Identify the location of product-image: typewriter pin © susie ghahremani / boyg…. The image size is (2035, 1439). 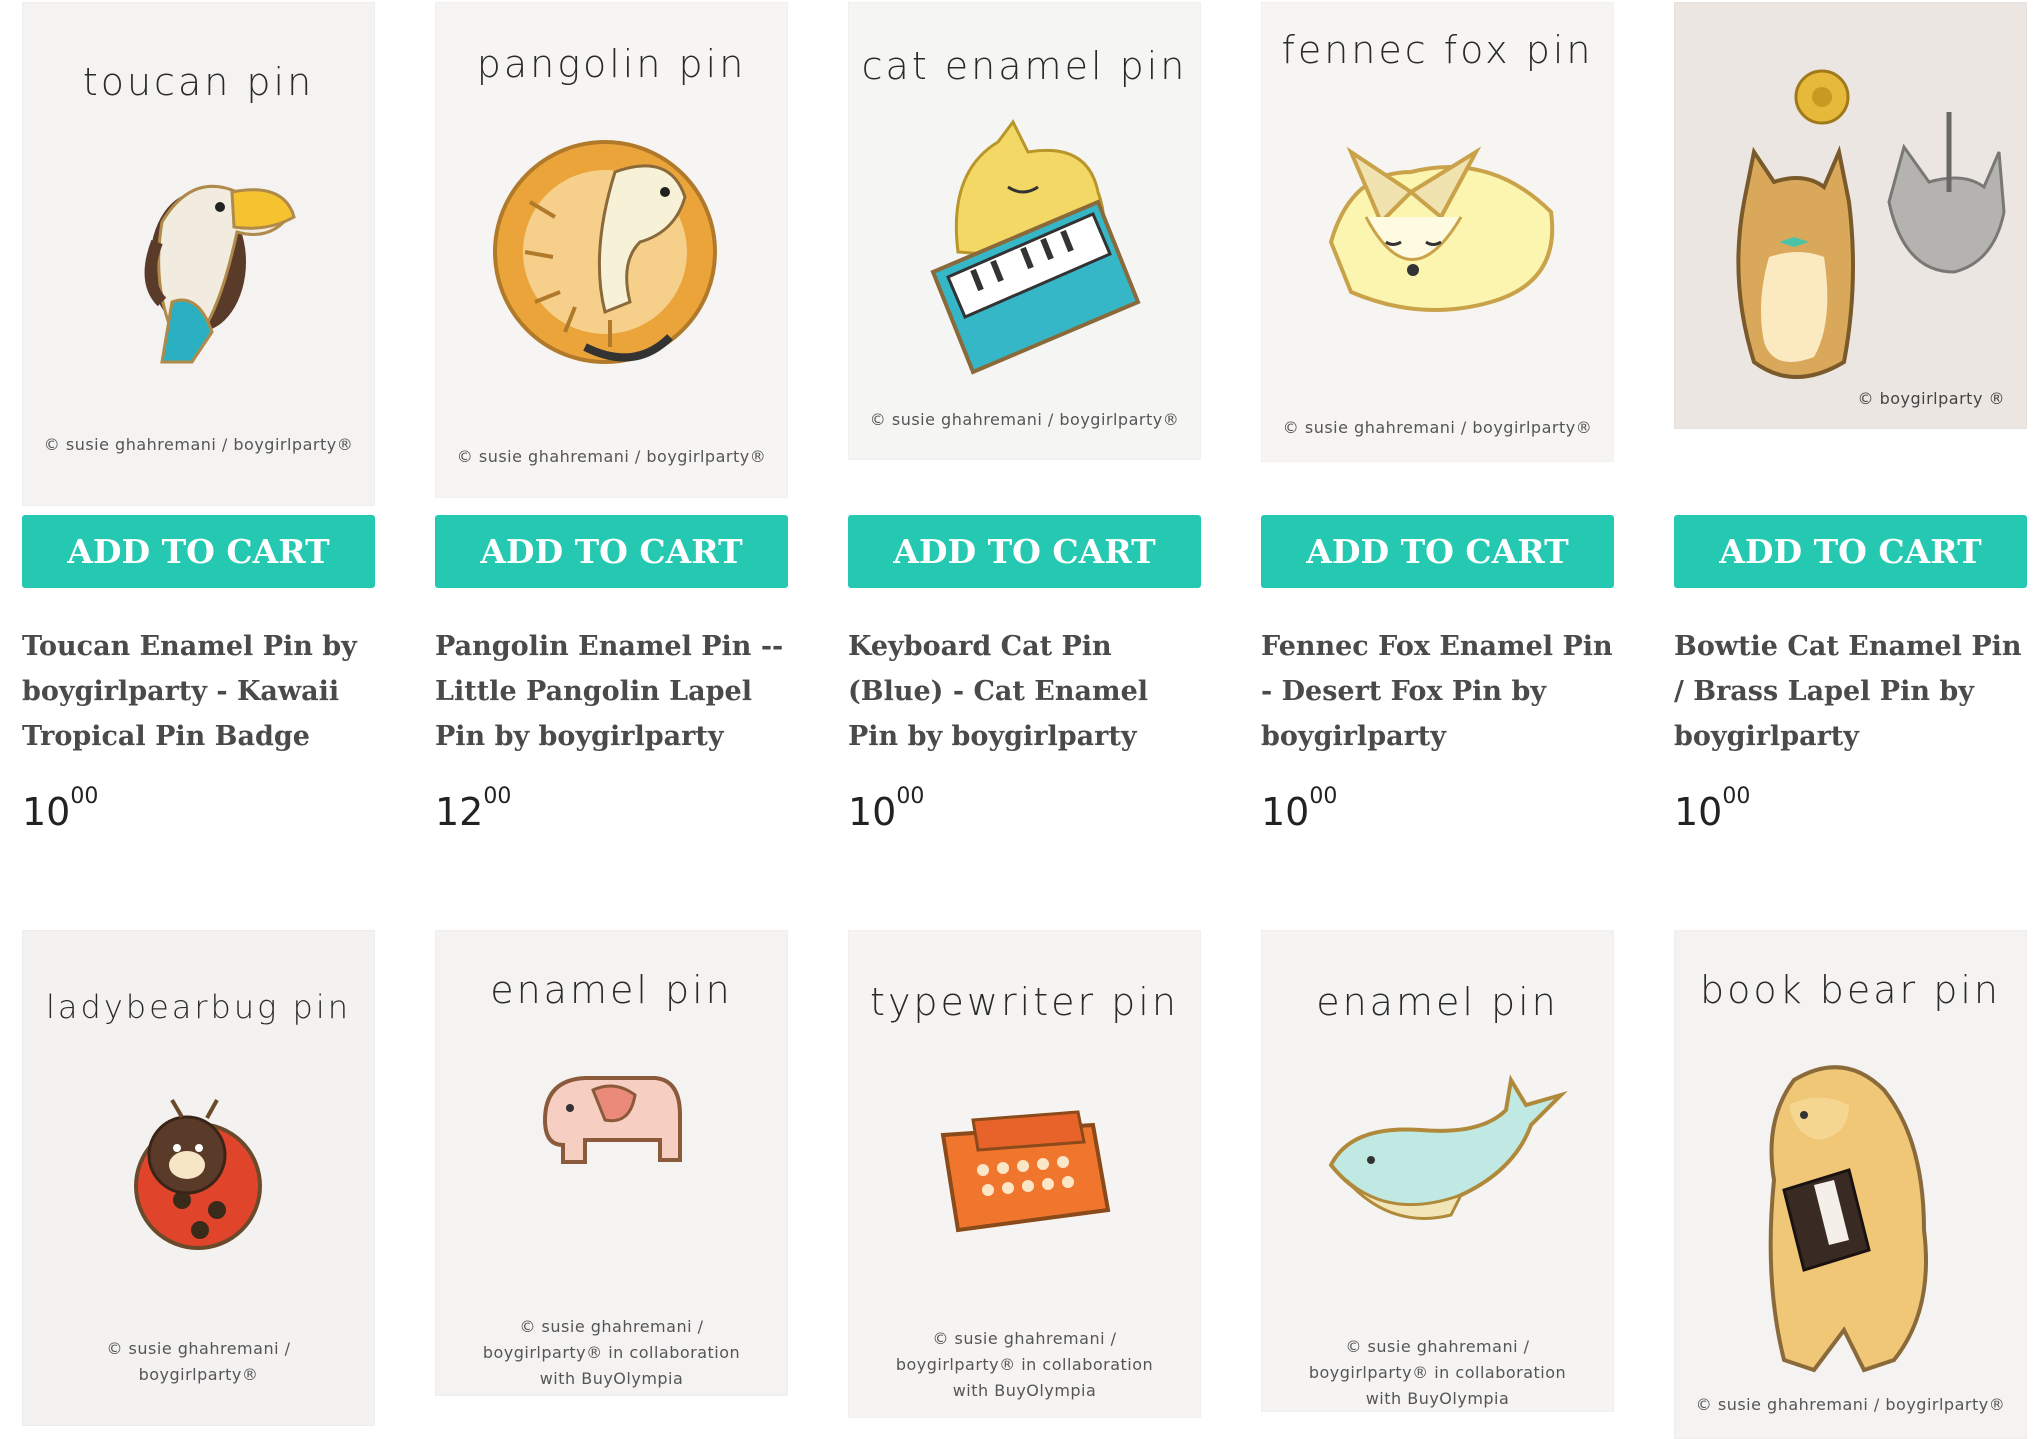
(1024, 1174).